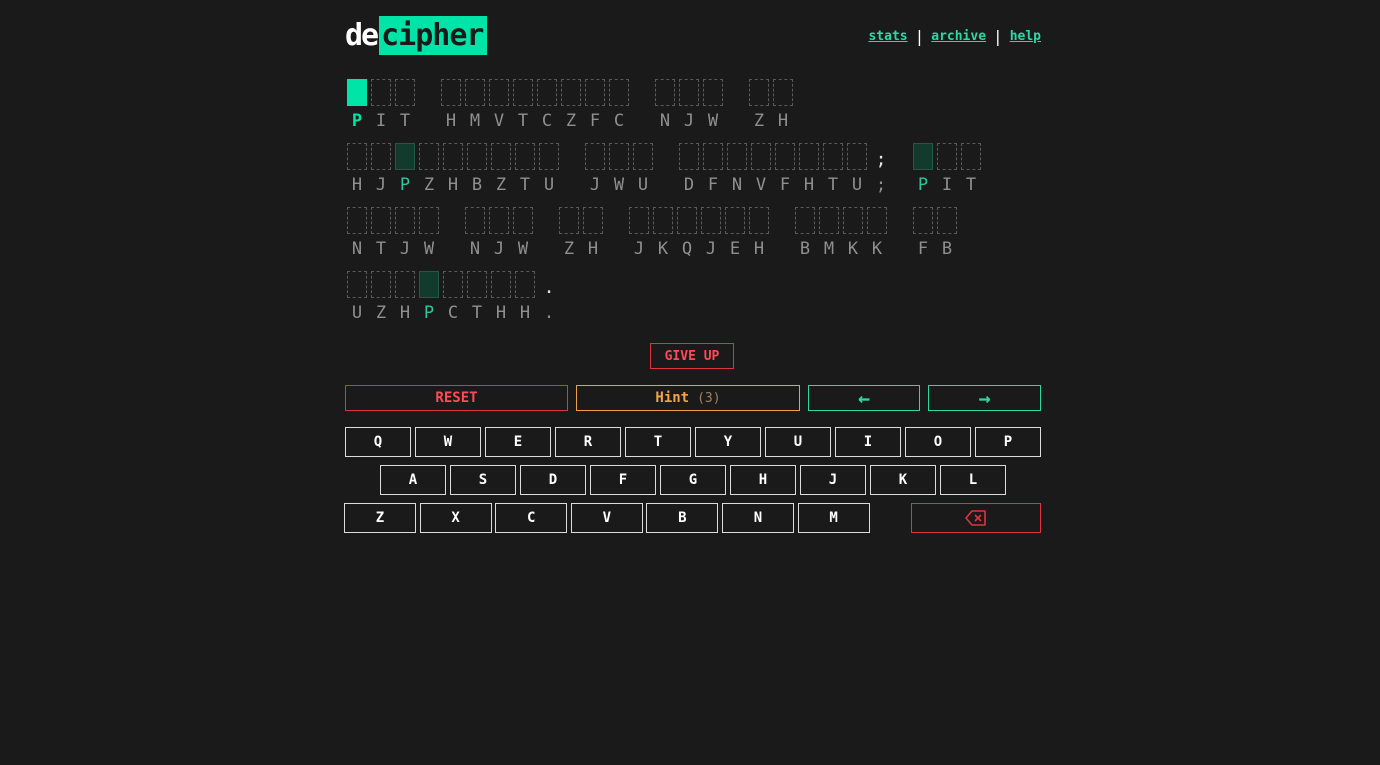 The image size is (1380, 765). Describe the element at coordinates (499, 107) in the screenshot. I see `letter-cell: V` at that location.